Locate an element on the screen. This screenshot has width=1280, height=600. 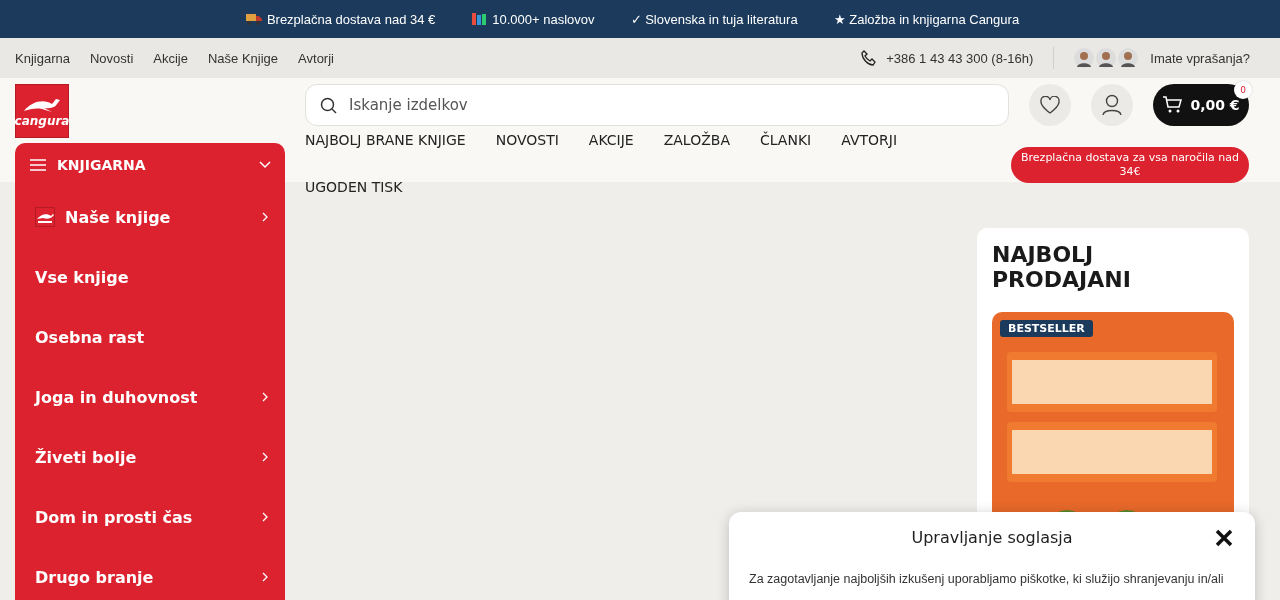
free-shipping-banner: Brezplačna dostava za vsa naročila nad 34€ is located at coordinates (1130, 165).